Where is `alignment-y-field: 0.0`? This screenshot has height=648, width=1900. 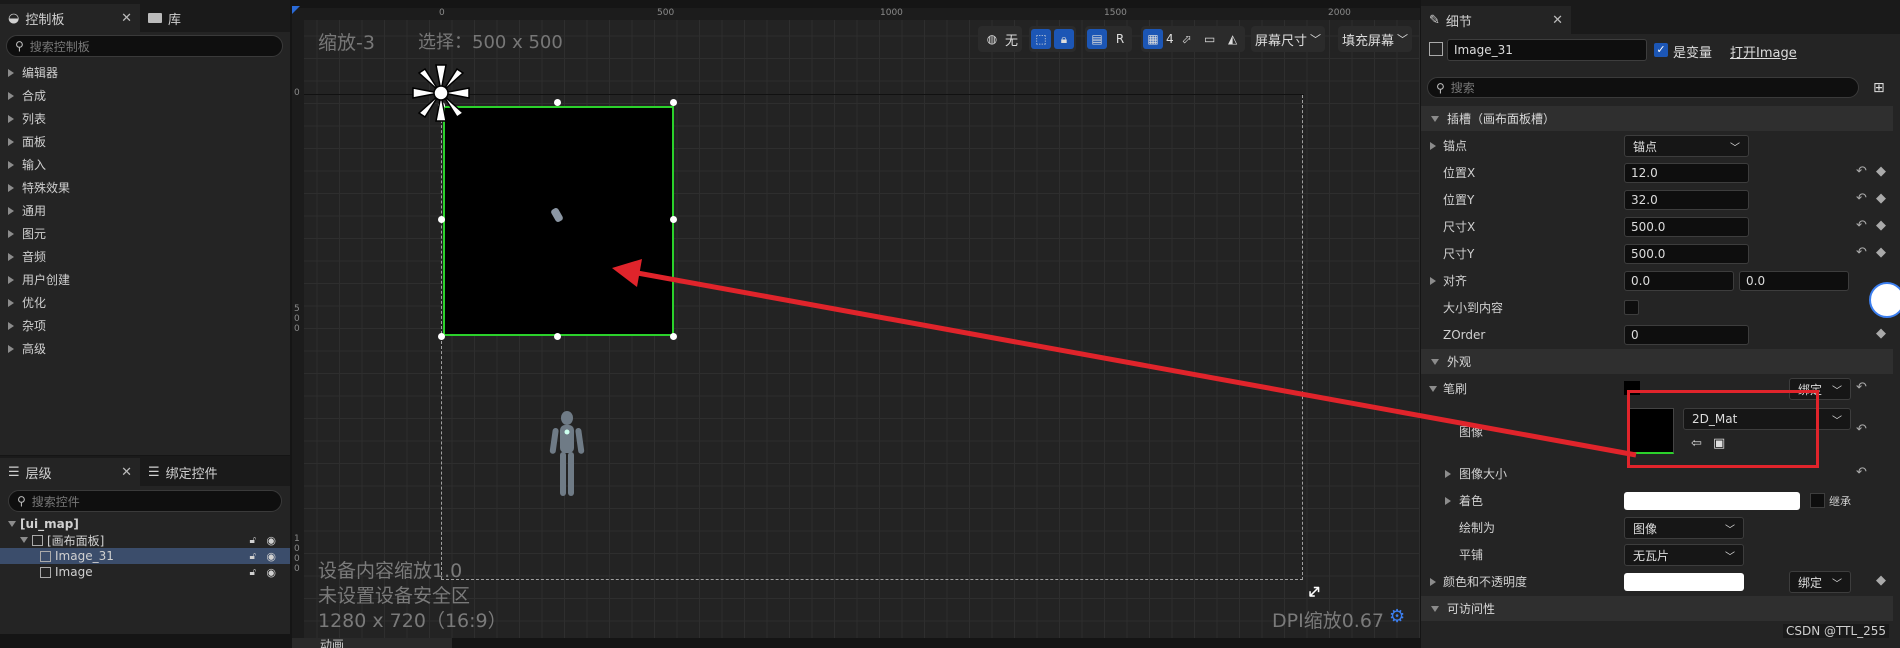
alignment-y-field: 0.0 is located at coordinates (1794, 281).